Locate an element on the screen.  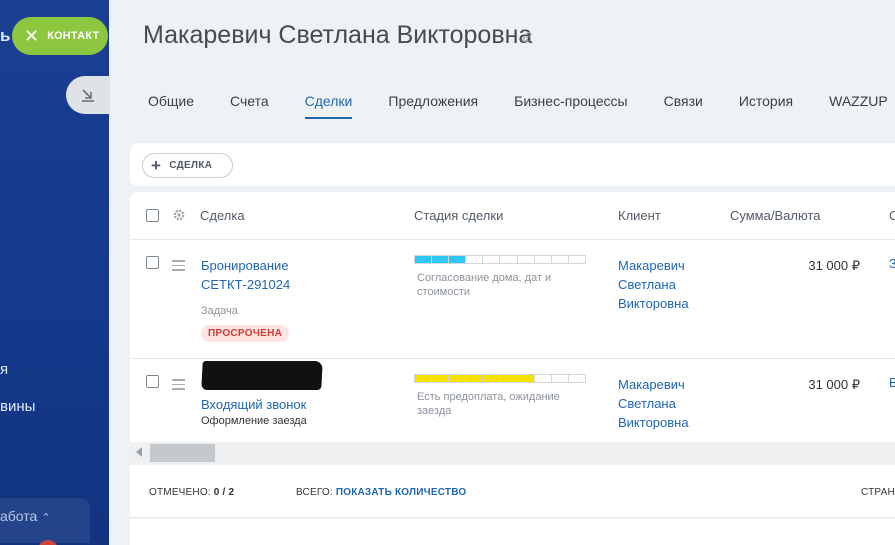
total-count: ВСЕГО: ПОКАЗАТЬ КОЛИЧЕСТВО is located at coordinates (381, 492).